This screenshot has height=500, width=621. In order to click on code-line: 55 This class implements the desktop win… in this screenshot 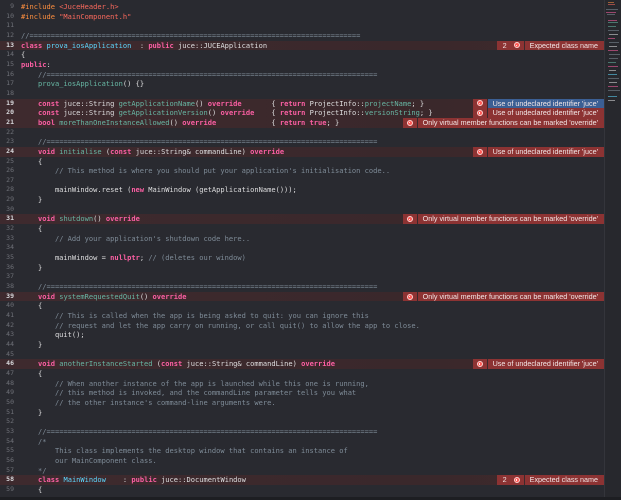, I will do `click(302, 451)`.